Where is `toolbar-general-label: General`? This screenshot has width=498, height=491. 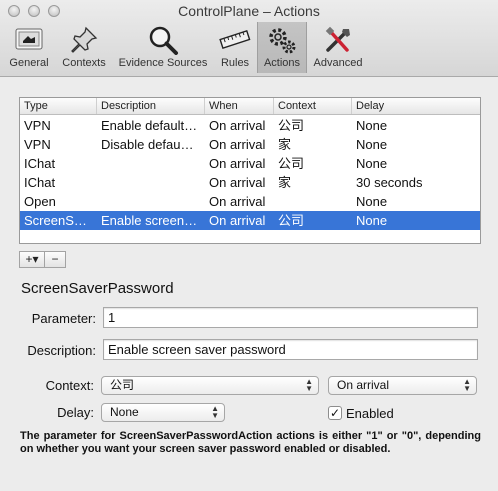 toolbar-general-label: General is located at coordinates (29, 63).